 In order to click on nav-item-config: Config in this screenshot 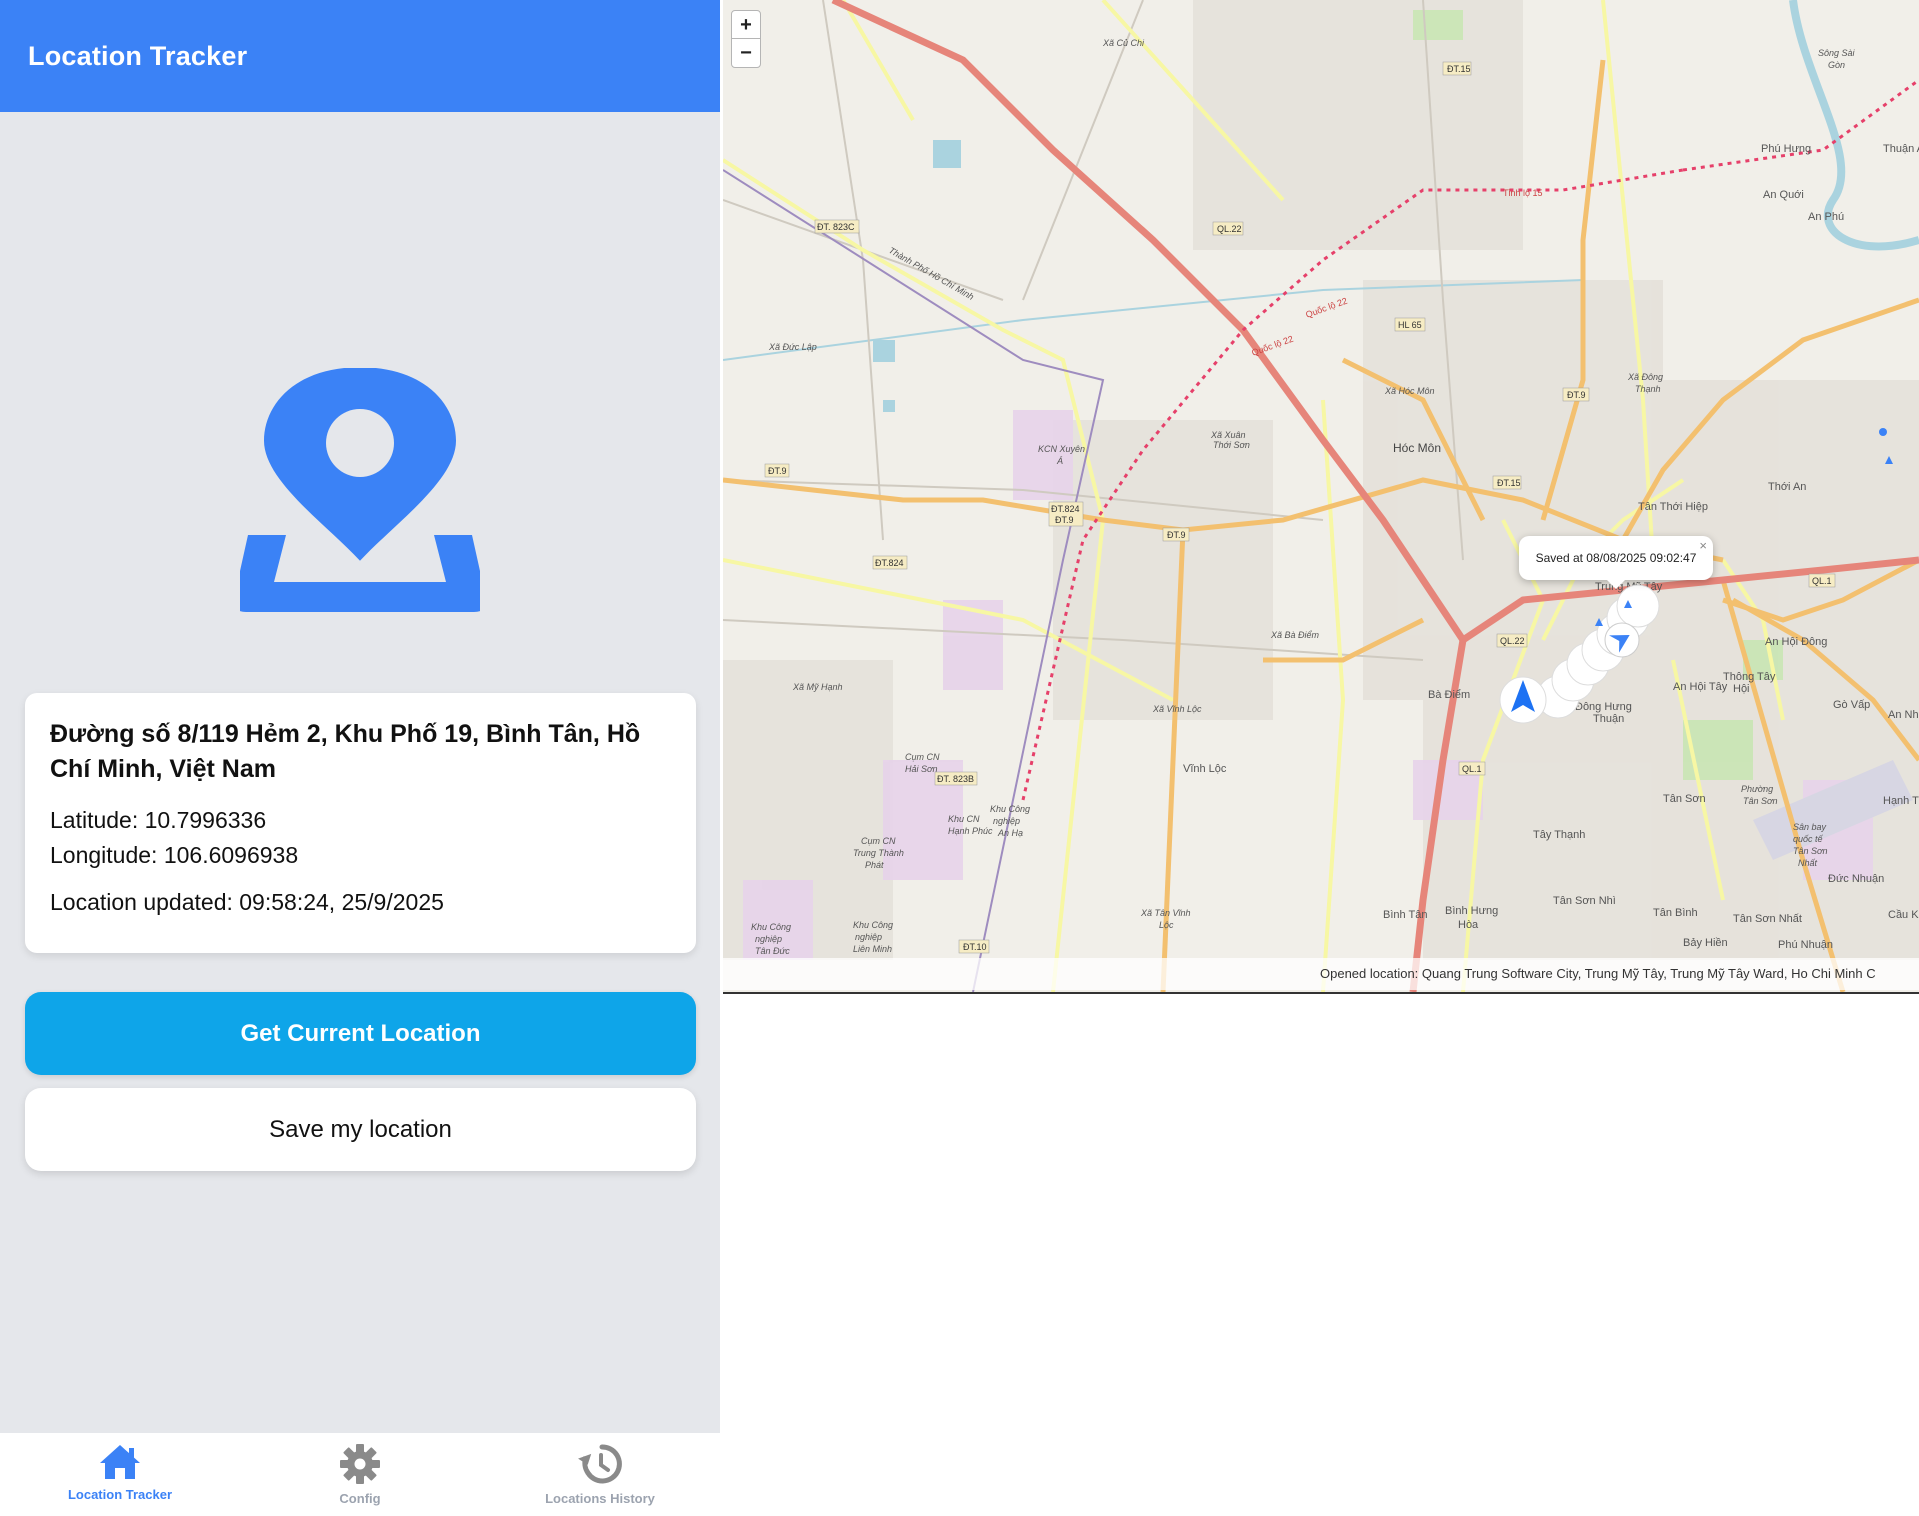, I will do `click(360, 1474)`.